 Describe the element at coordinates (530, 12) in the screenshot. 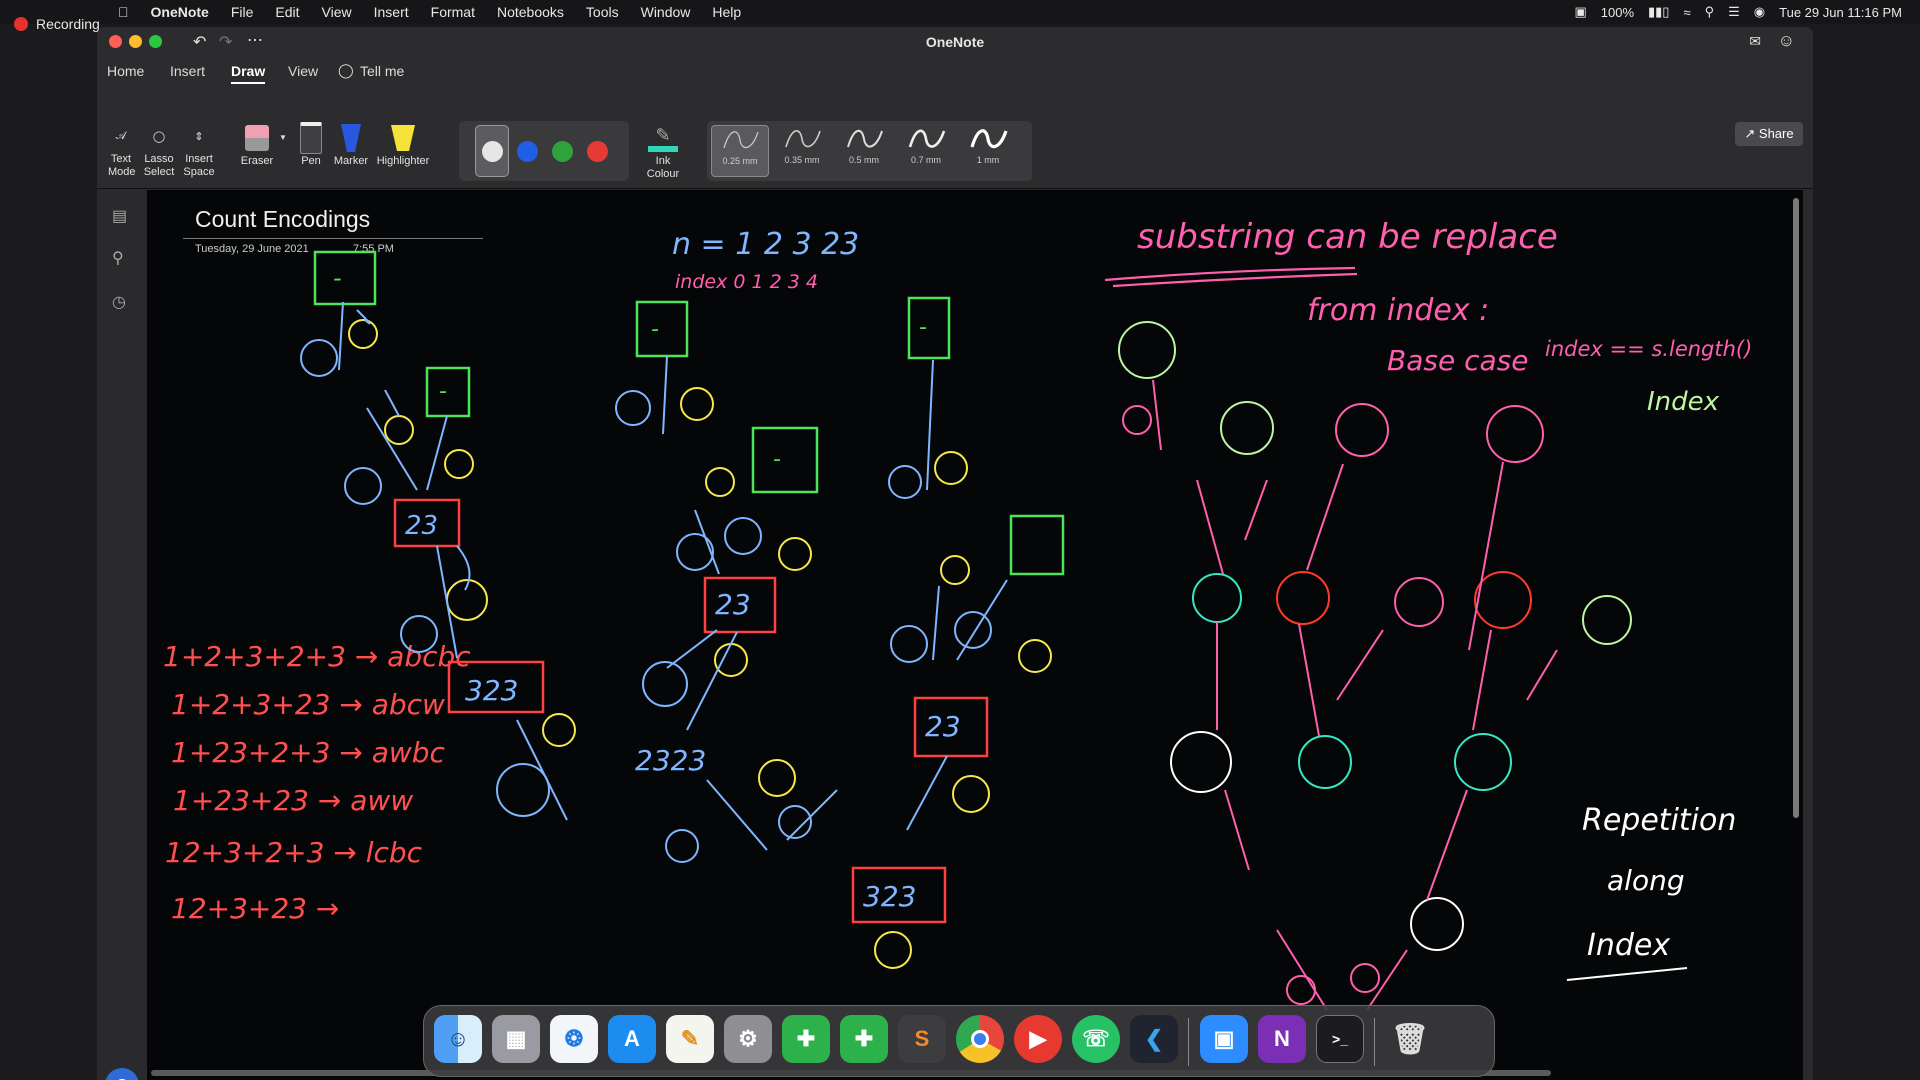

I see `menu-notebooks: Notebooks` at that location.